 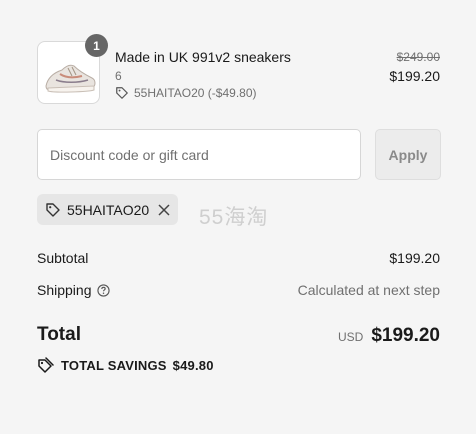 What do you see at coordinates (195, 93) in the screenshot?
I see `line-discount-text: 55HAITAO20 (-$49.80)` at bounding box center [195, 93].